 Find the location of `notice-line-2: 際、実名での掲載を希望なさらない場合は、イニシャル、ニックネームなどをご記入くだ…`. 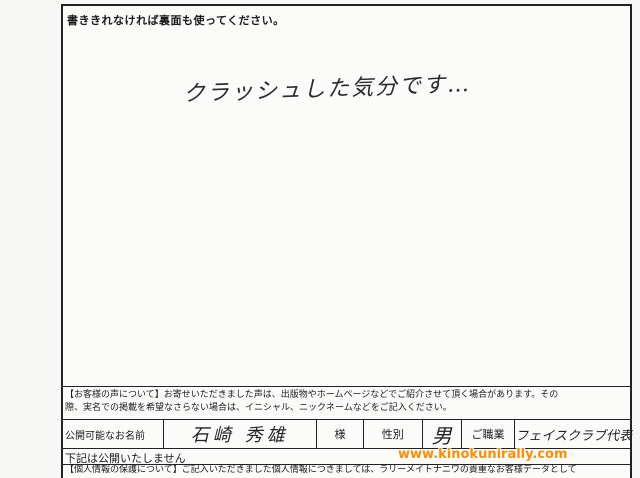

notice-line-2: 際、実名での掲載を希望なさらない場合は、イニシャル、ニックネームなどをご記入くだ… is located at coordinates (258, 408).